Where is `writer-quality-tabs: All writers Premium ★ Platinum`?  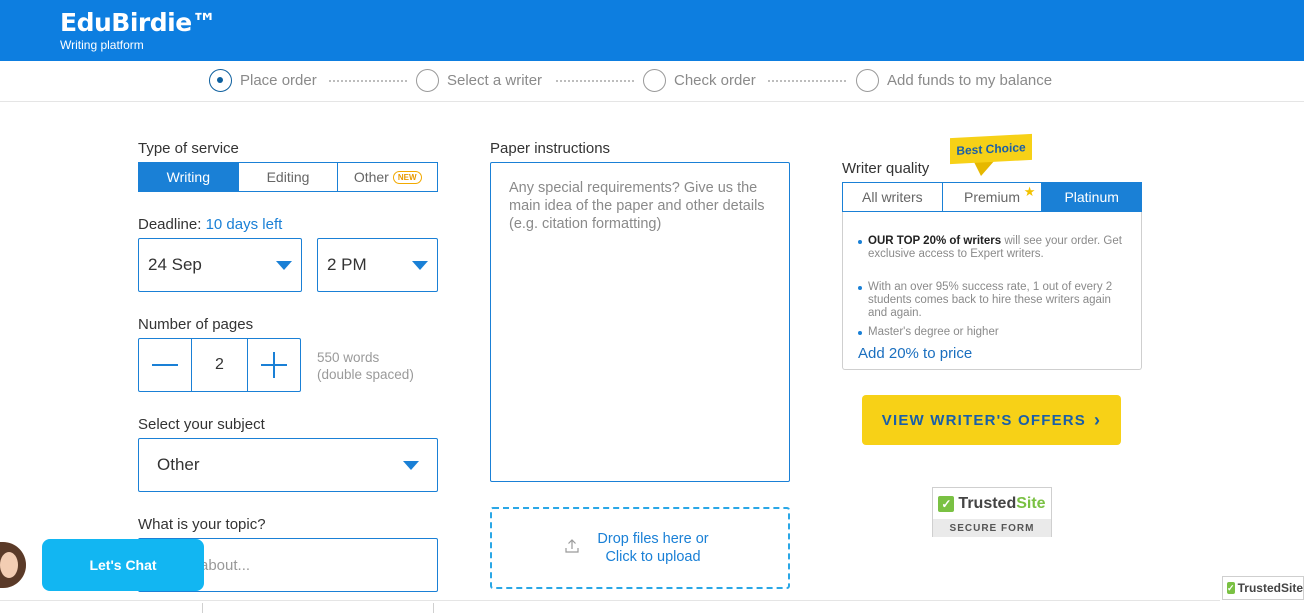 writer-quality-tabs: All writers Premium ★ Platinum is located at coordinates (992, 200).